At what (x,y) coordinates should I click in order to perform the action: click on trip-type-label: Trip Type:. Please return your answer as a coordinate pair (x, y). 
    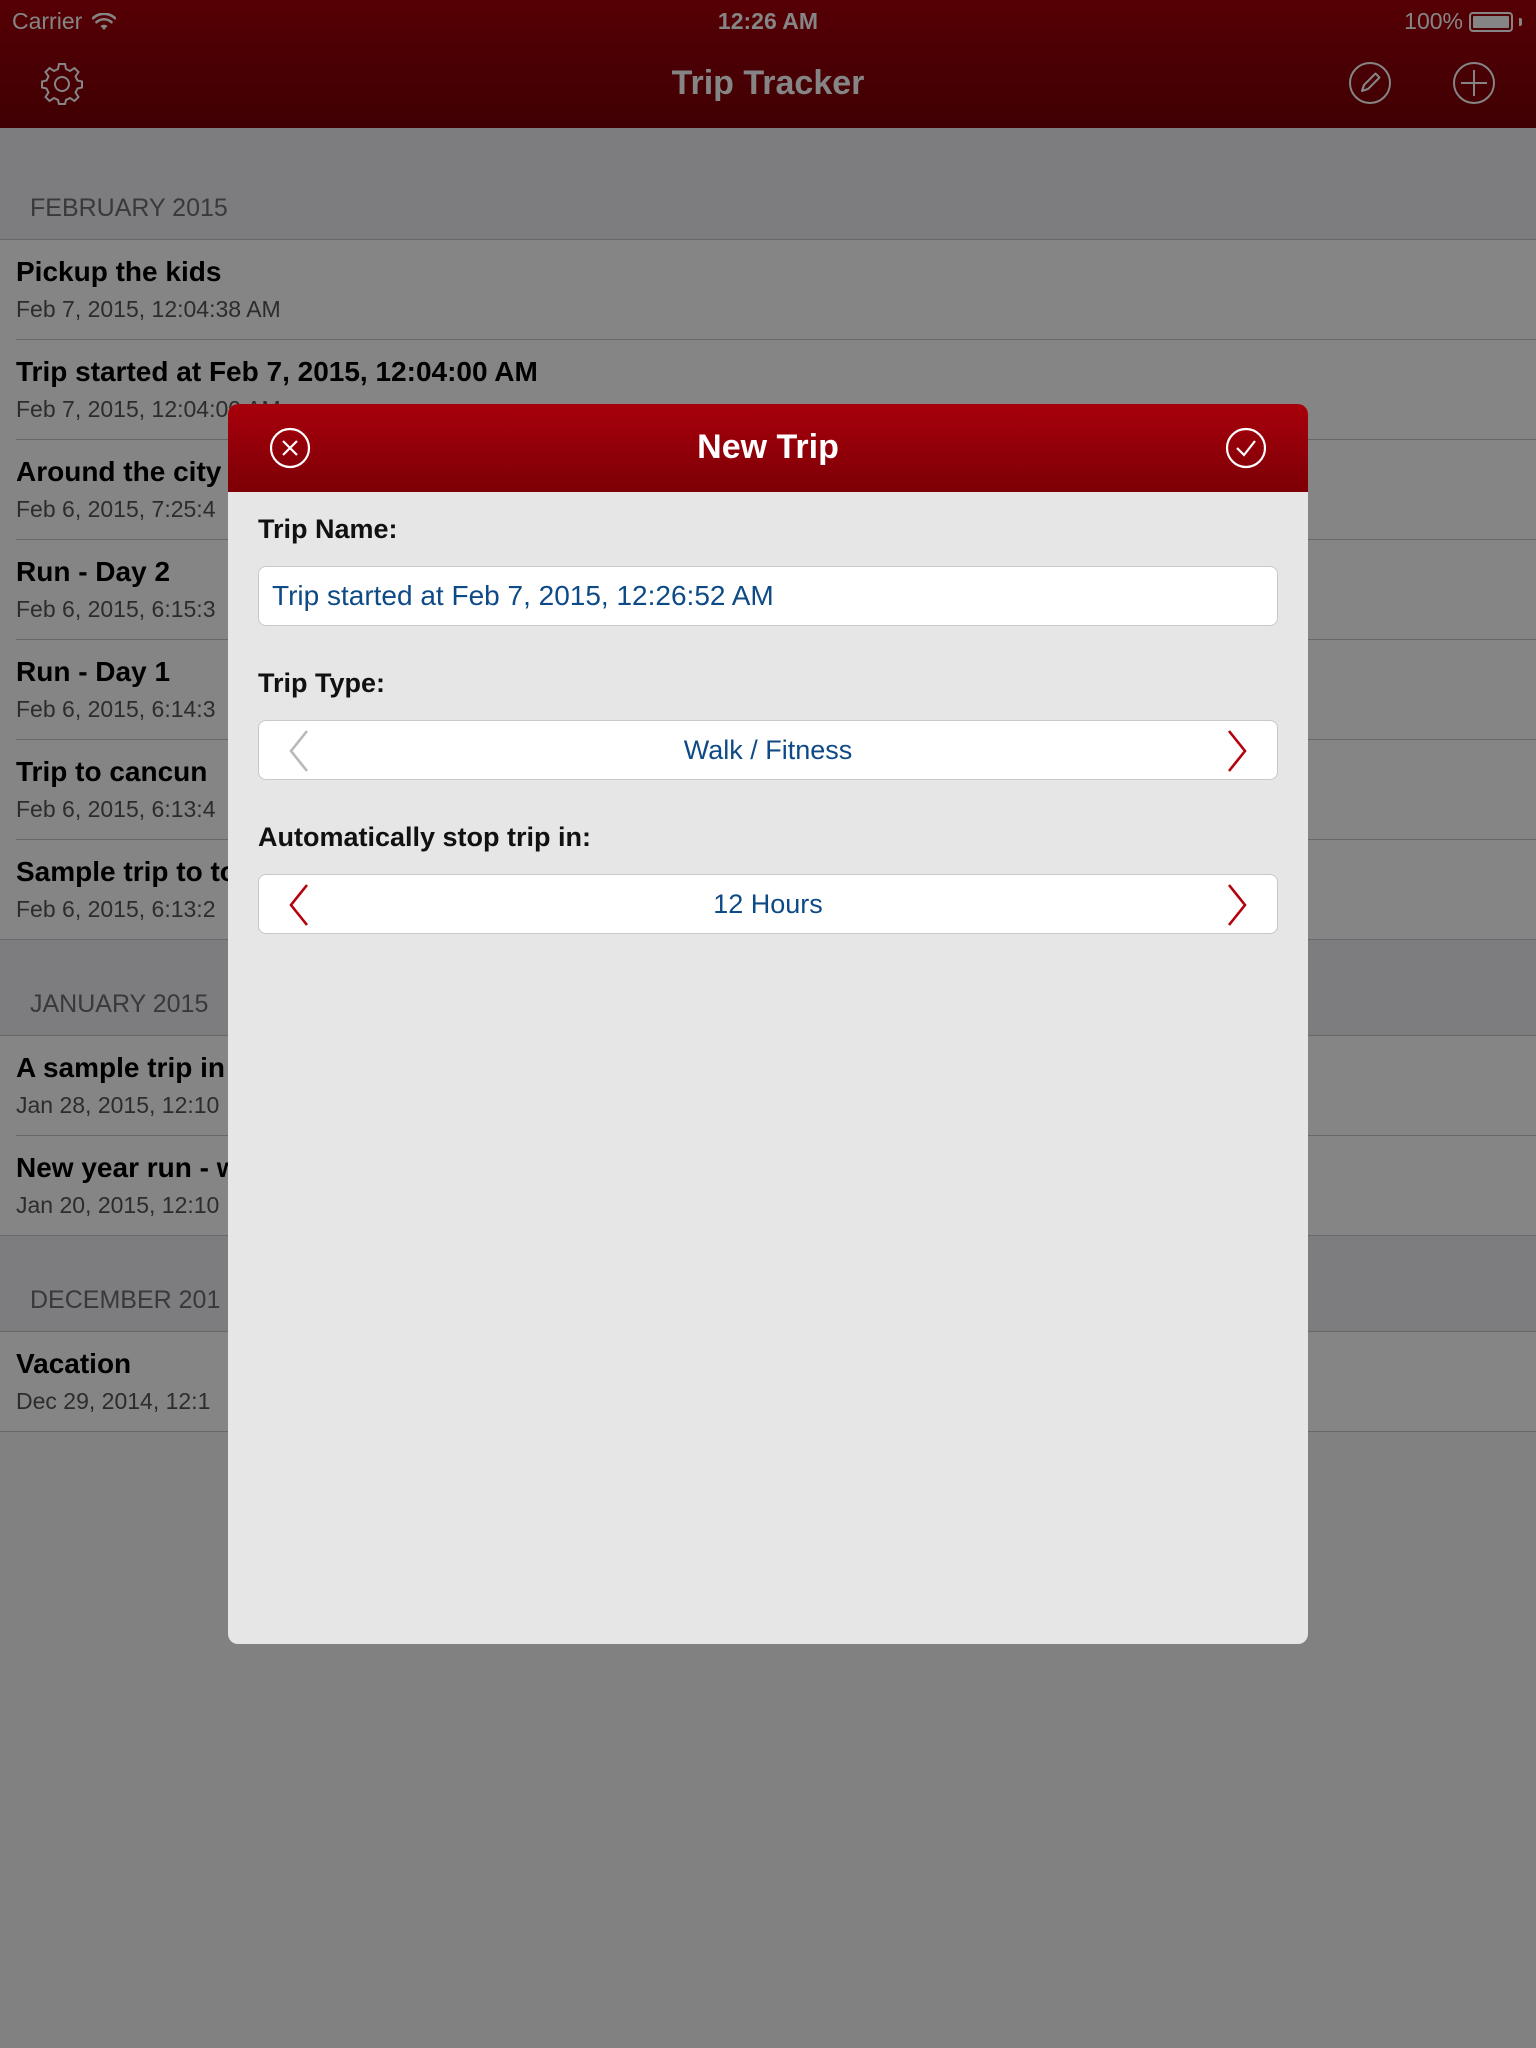
    Looking at the image, I should click on (322, 683).